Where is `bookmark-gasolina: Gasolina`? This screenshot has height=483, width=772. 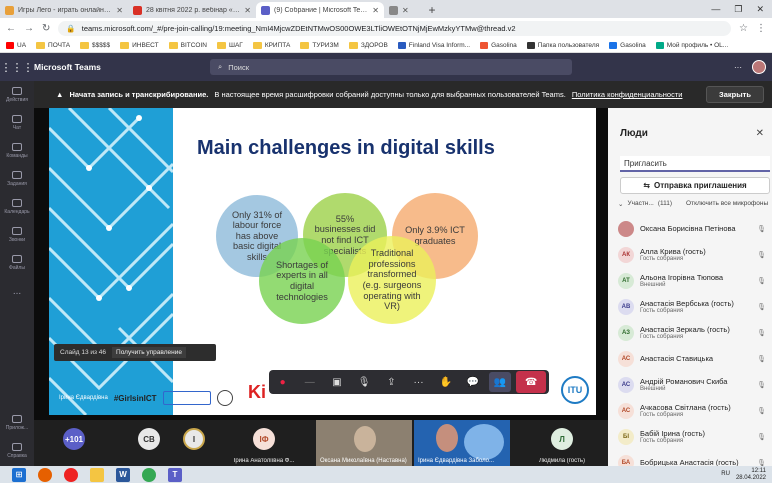 bookmark-gasolina: Gasolina is located at coordinates (498, 45).